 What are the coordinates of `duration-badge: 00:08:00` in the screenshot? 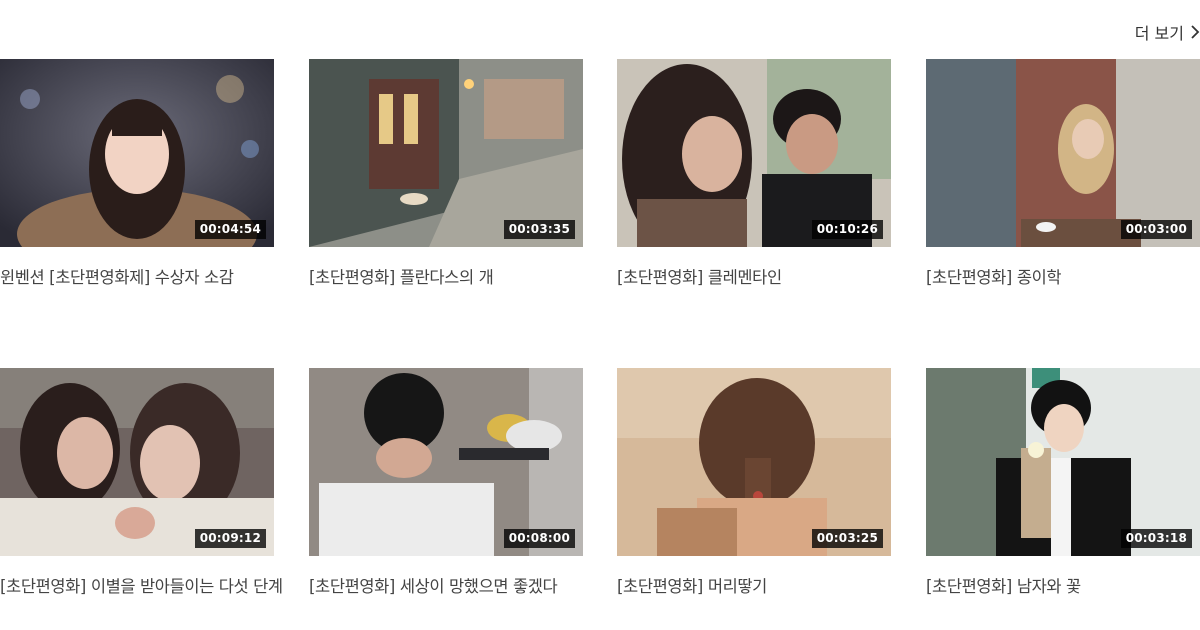 It's located at (539, 538).